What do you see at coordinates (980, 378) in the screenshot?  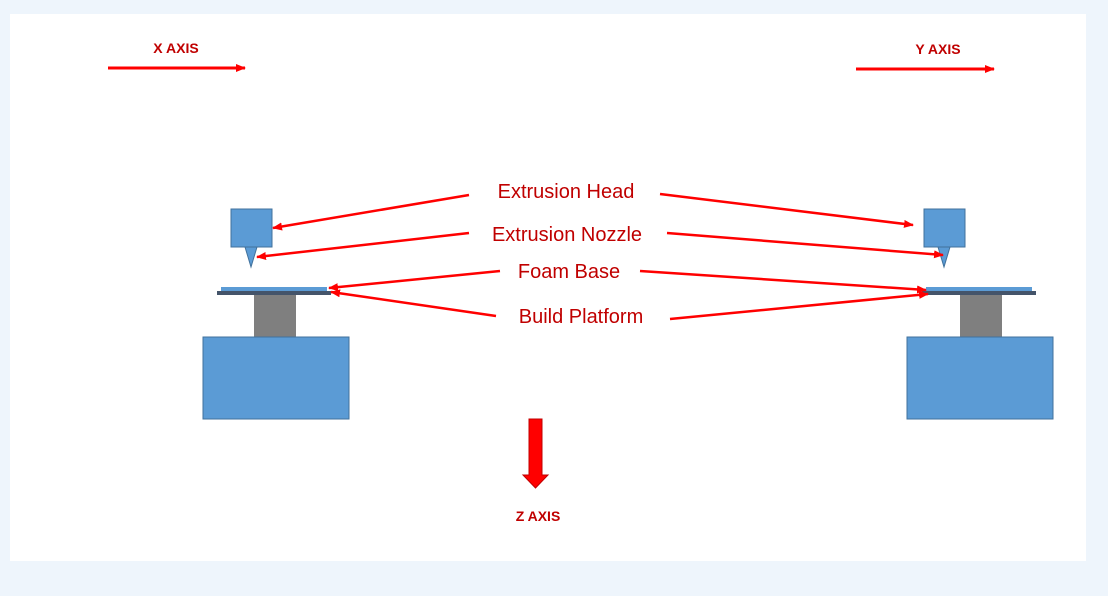 I see `right-printer-base` at bounding box center [980, 378].